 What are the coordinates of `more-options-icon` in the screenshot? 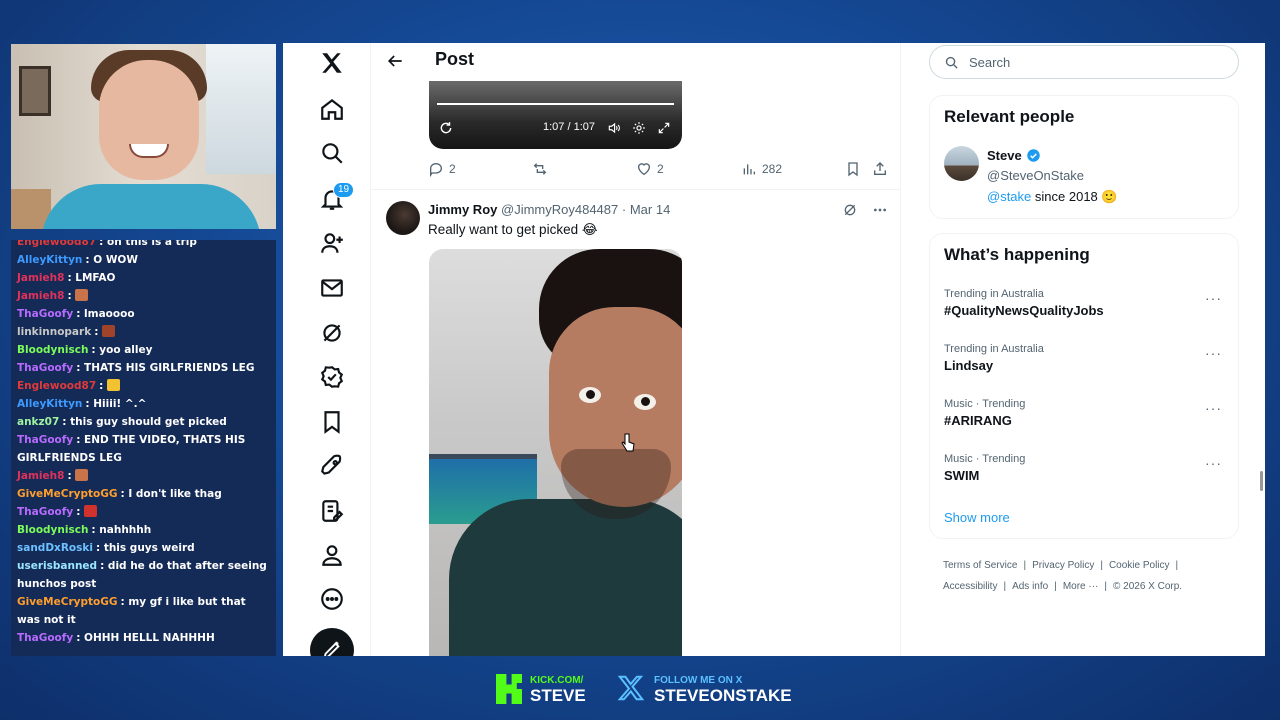 It's located at (332, 599).